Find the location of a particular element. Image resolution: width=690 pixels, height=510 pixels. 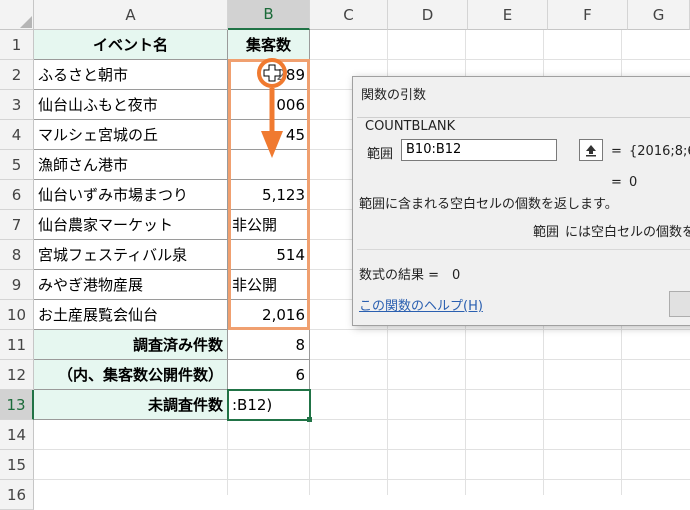

collapse-arrow-icon is located at coordinates (591, 151).